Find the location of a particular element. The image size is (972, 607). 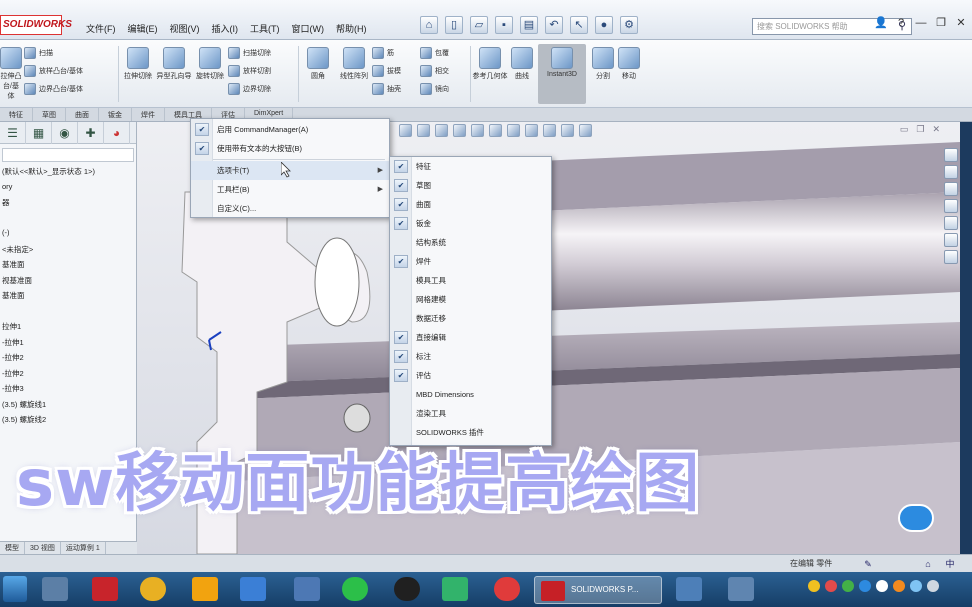

previous-view-icon is located at coordinates (441, 130).